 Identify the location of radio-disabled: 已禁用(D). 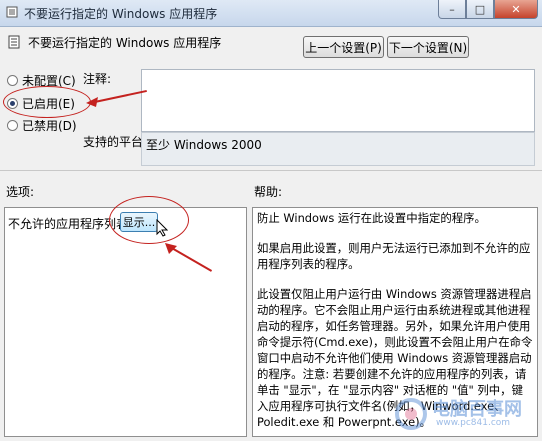
(42, 125).